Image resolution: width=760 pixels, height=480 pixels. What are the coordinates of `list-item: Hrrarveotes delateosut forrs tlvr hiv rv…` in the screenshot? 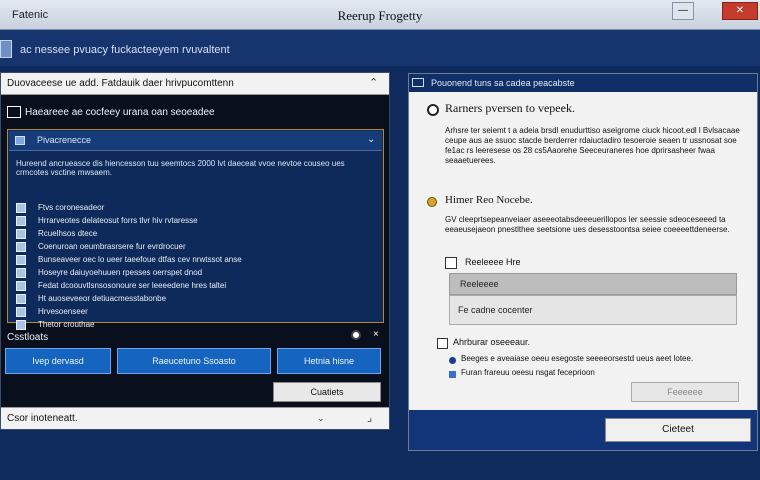 It's located at (196, 221).